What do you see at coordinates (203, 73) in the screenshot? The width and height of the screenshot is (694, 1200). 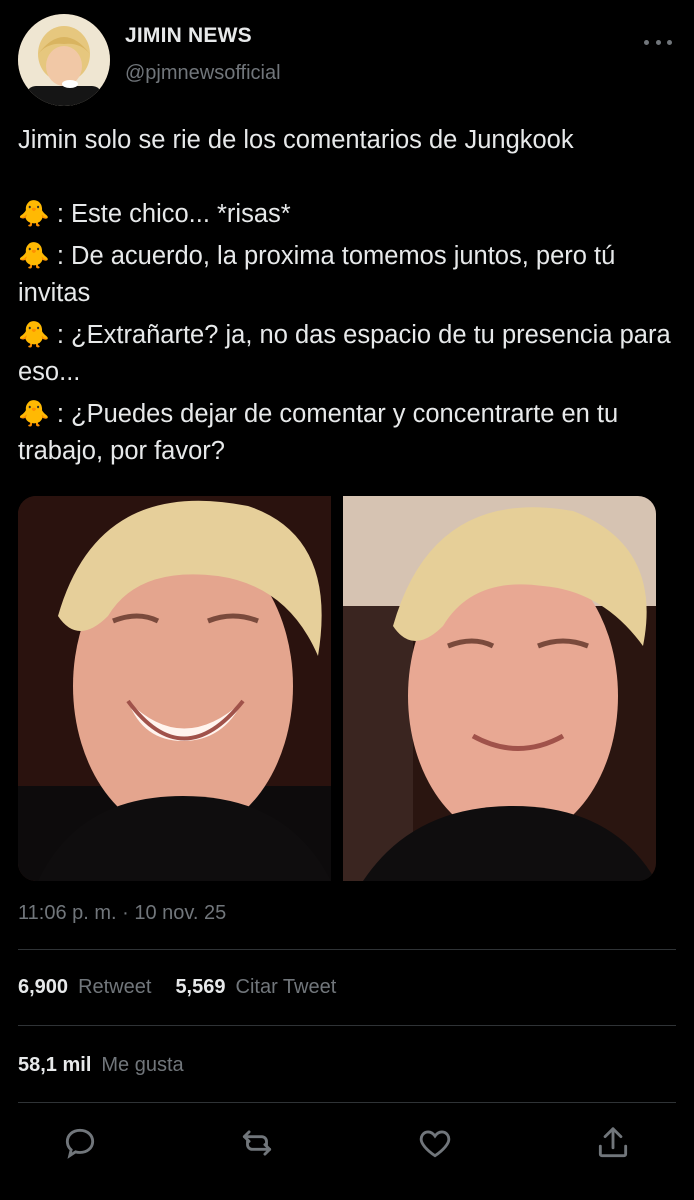 I see `author-handle: @pjmnewsofficial` at bounding box center [203, 73].